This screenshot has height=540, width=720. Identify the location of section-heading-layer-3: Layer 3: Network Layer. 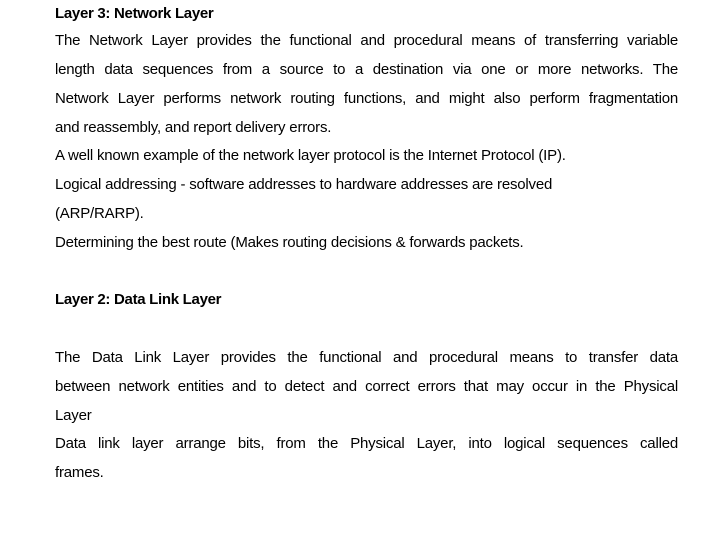
(134, 13).